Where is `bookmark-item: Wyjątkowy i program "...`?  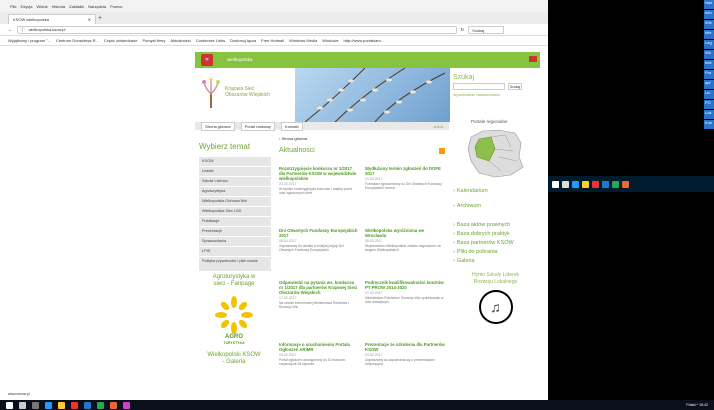 bookmark-item: Wyjątkowy i program "... is located at coordinates (29, 40).